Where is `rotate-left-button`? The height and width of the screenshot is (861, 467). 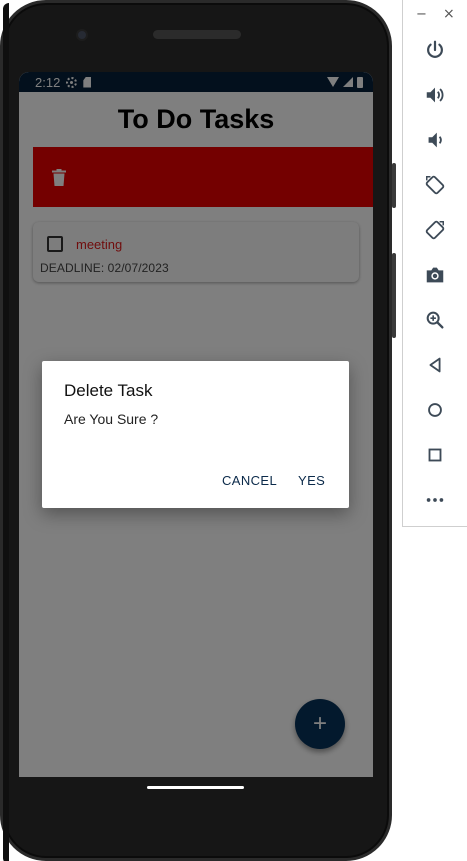 rotate-left-button is located at coordinates (435, 185).